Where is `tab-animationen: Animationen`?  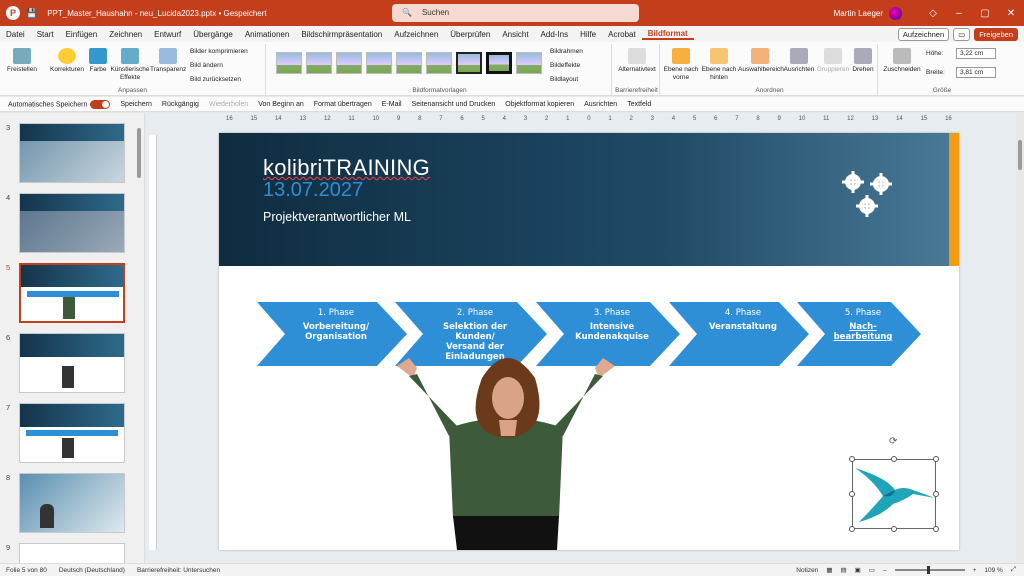 tab-animationen: Animationen is located at coordinates (267, 34).